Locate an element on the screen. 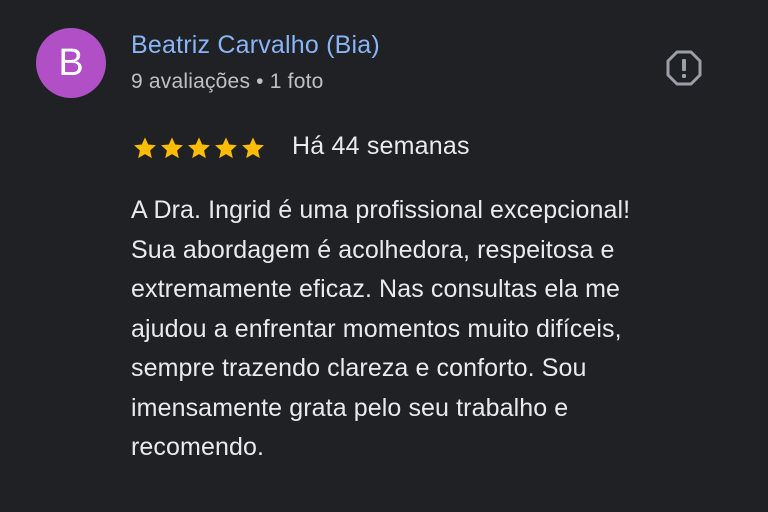 The height and width of the screenshot is (512, 768). review-text-line: Sua abordagem é acolhedora, respeitosa e is located at coordinates (373, 249).